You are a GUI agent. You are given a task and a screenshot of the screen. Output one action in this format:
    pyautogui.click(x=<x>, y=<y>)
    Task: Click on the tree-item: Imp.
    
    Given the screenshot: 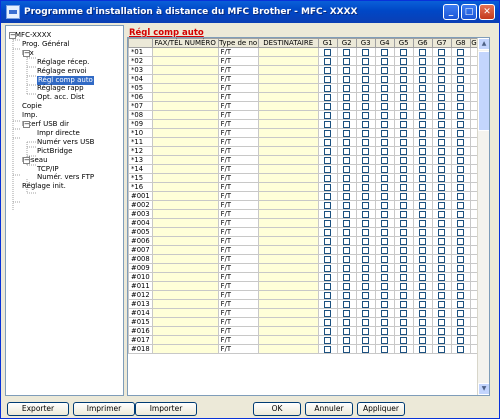 What is the action you would take?
    pyautogui.click(x=30, y=115)
    